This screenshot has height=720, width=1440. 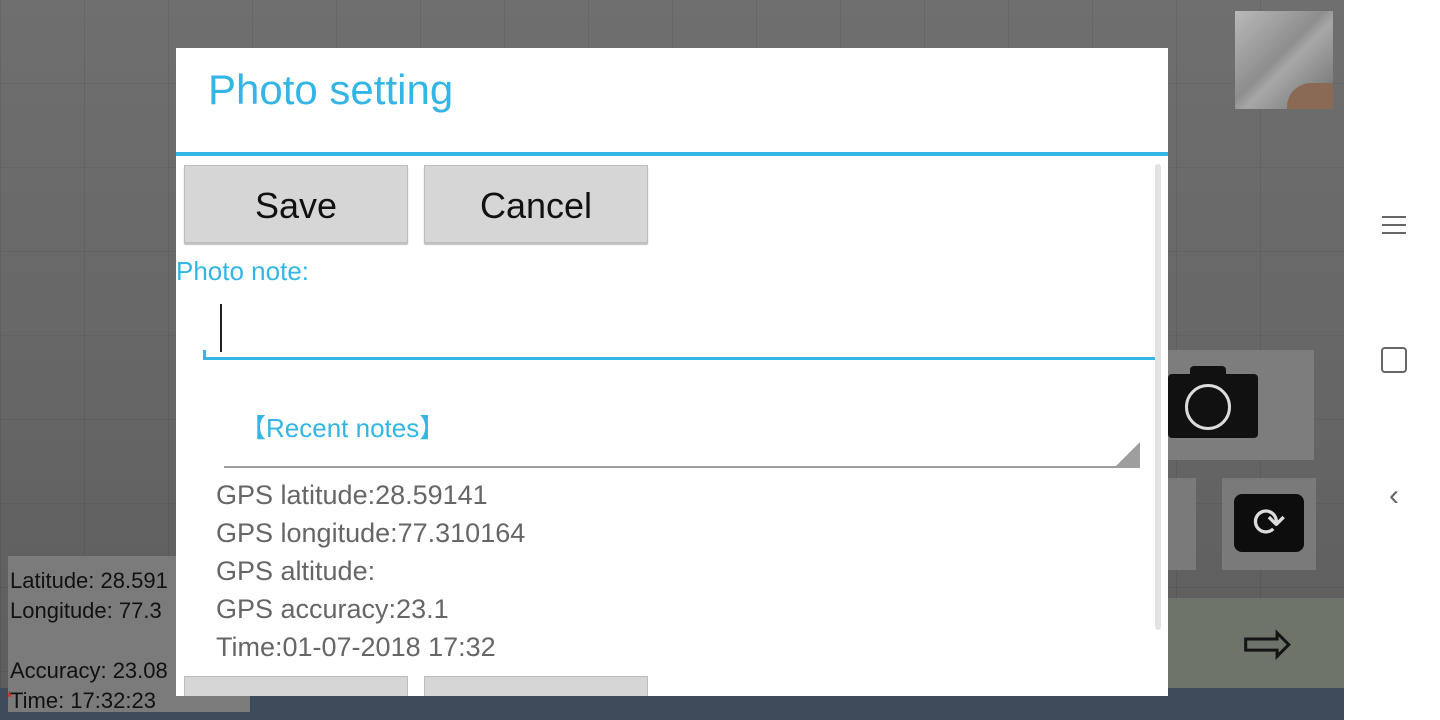 What do you see at coordinates (536, 204) in the screenshot?
I see `cancel-button: Cancel` at bounding box center [536, 204].